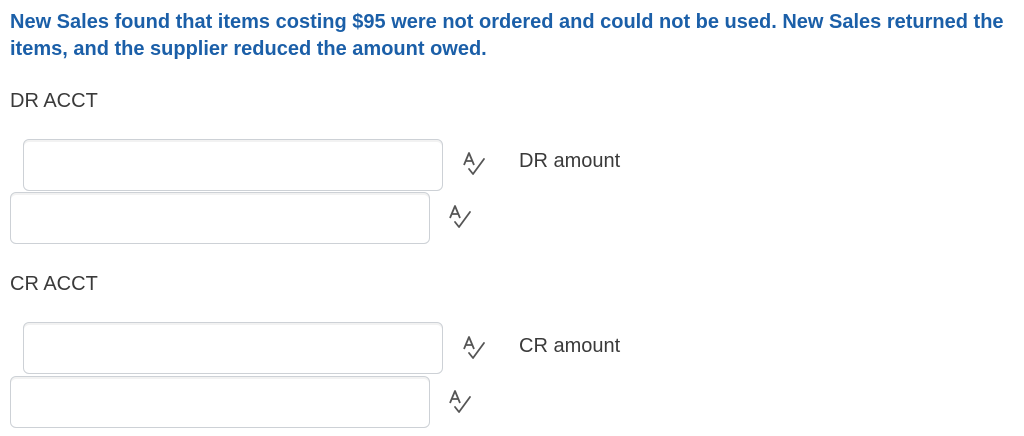 Image resolution: width=1024 pixels, height=436 pixels. Describe the element at coordinates (220, 218) in the screenshot. I see `dr-acct-field` at that location.